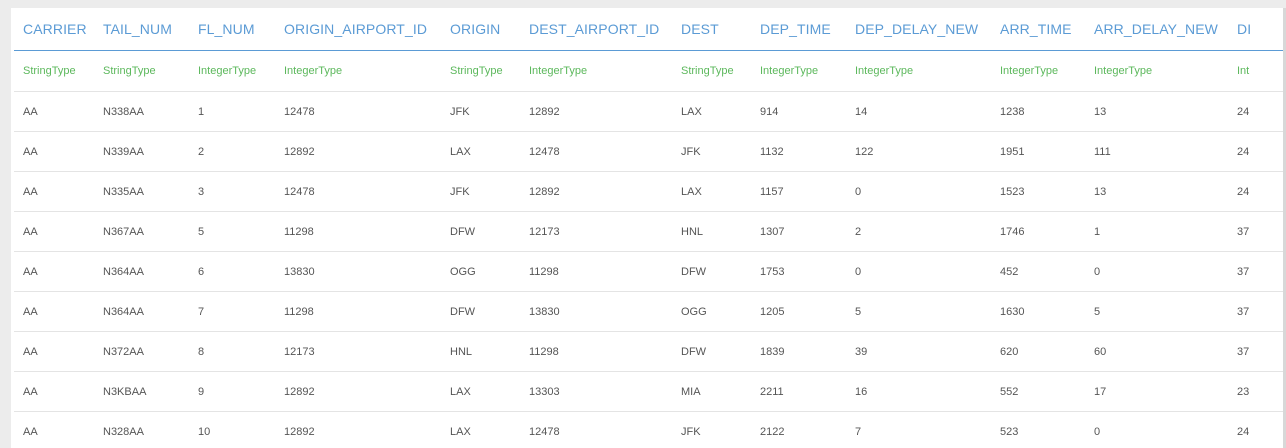 This screenshot has width=1286, height=448. What do you see at coordinates (918, 151) in the screenshot?
I see `table-cell: 122` at bounding box center [918, 151].